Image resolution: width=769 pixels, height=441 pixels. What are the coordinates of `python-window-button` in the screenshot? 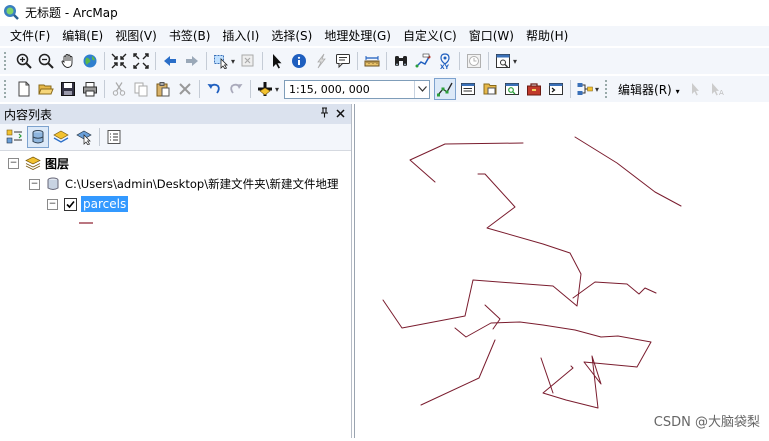 It's located at (556, 89).